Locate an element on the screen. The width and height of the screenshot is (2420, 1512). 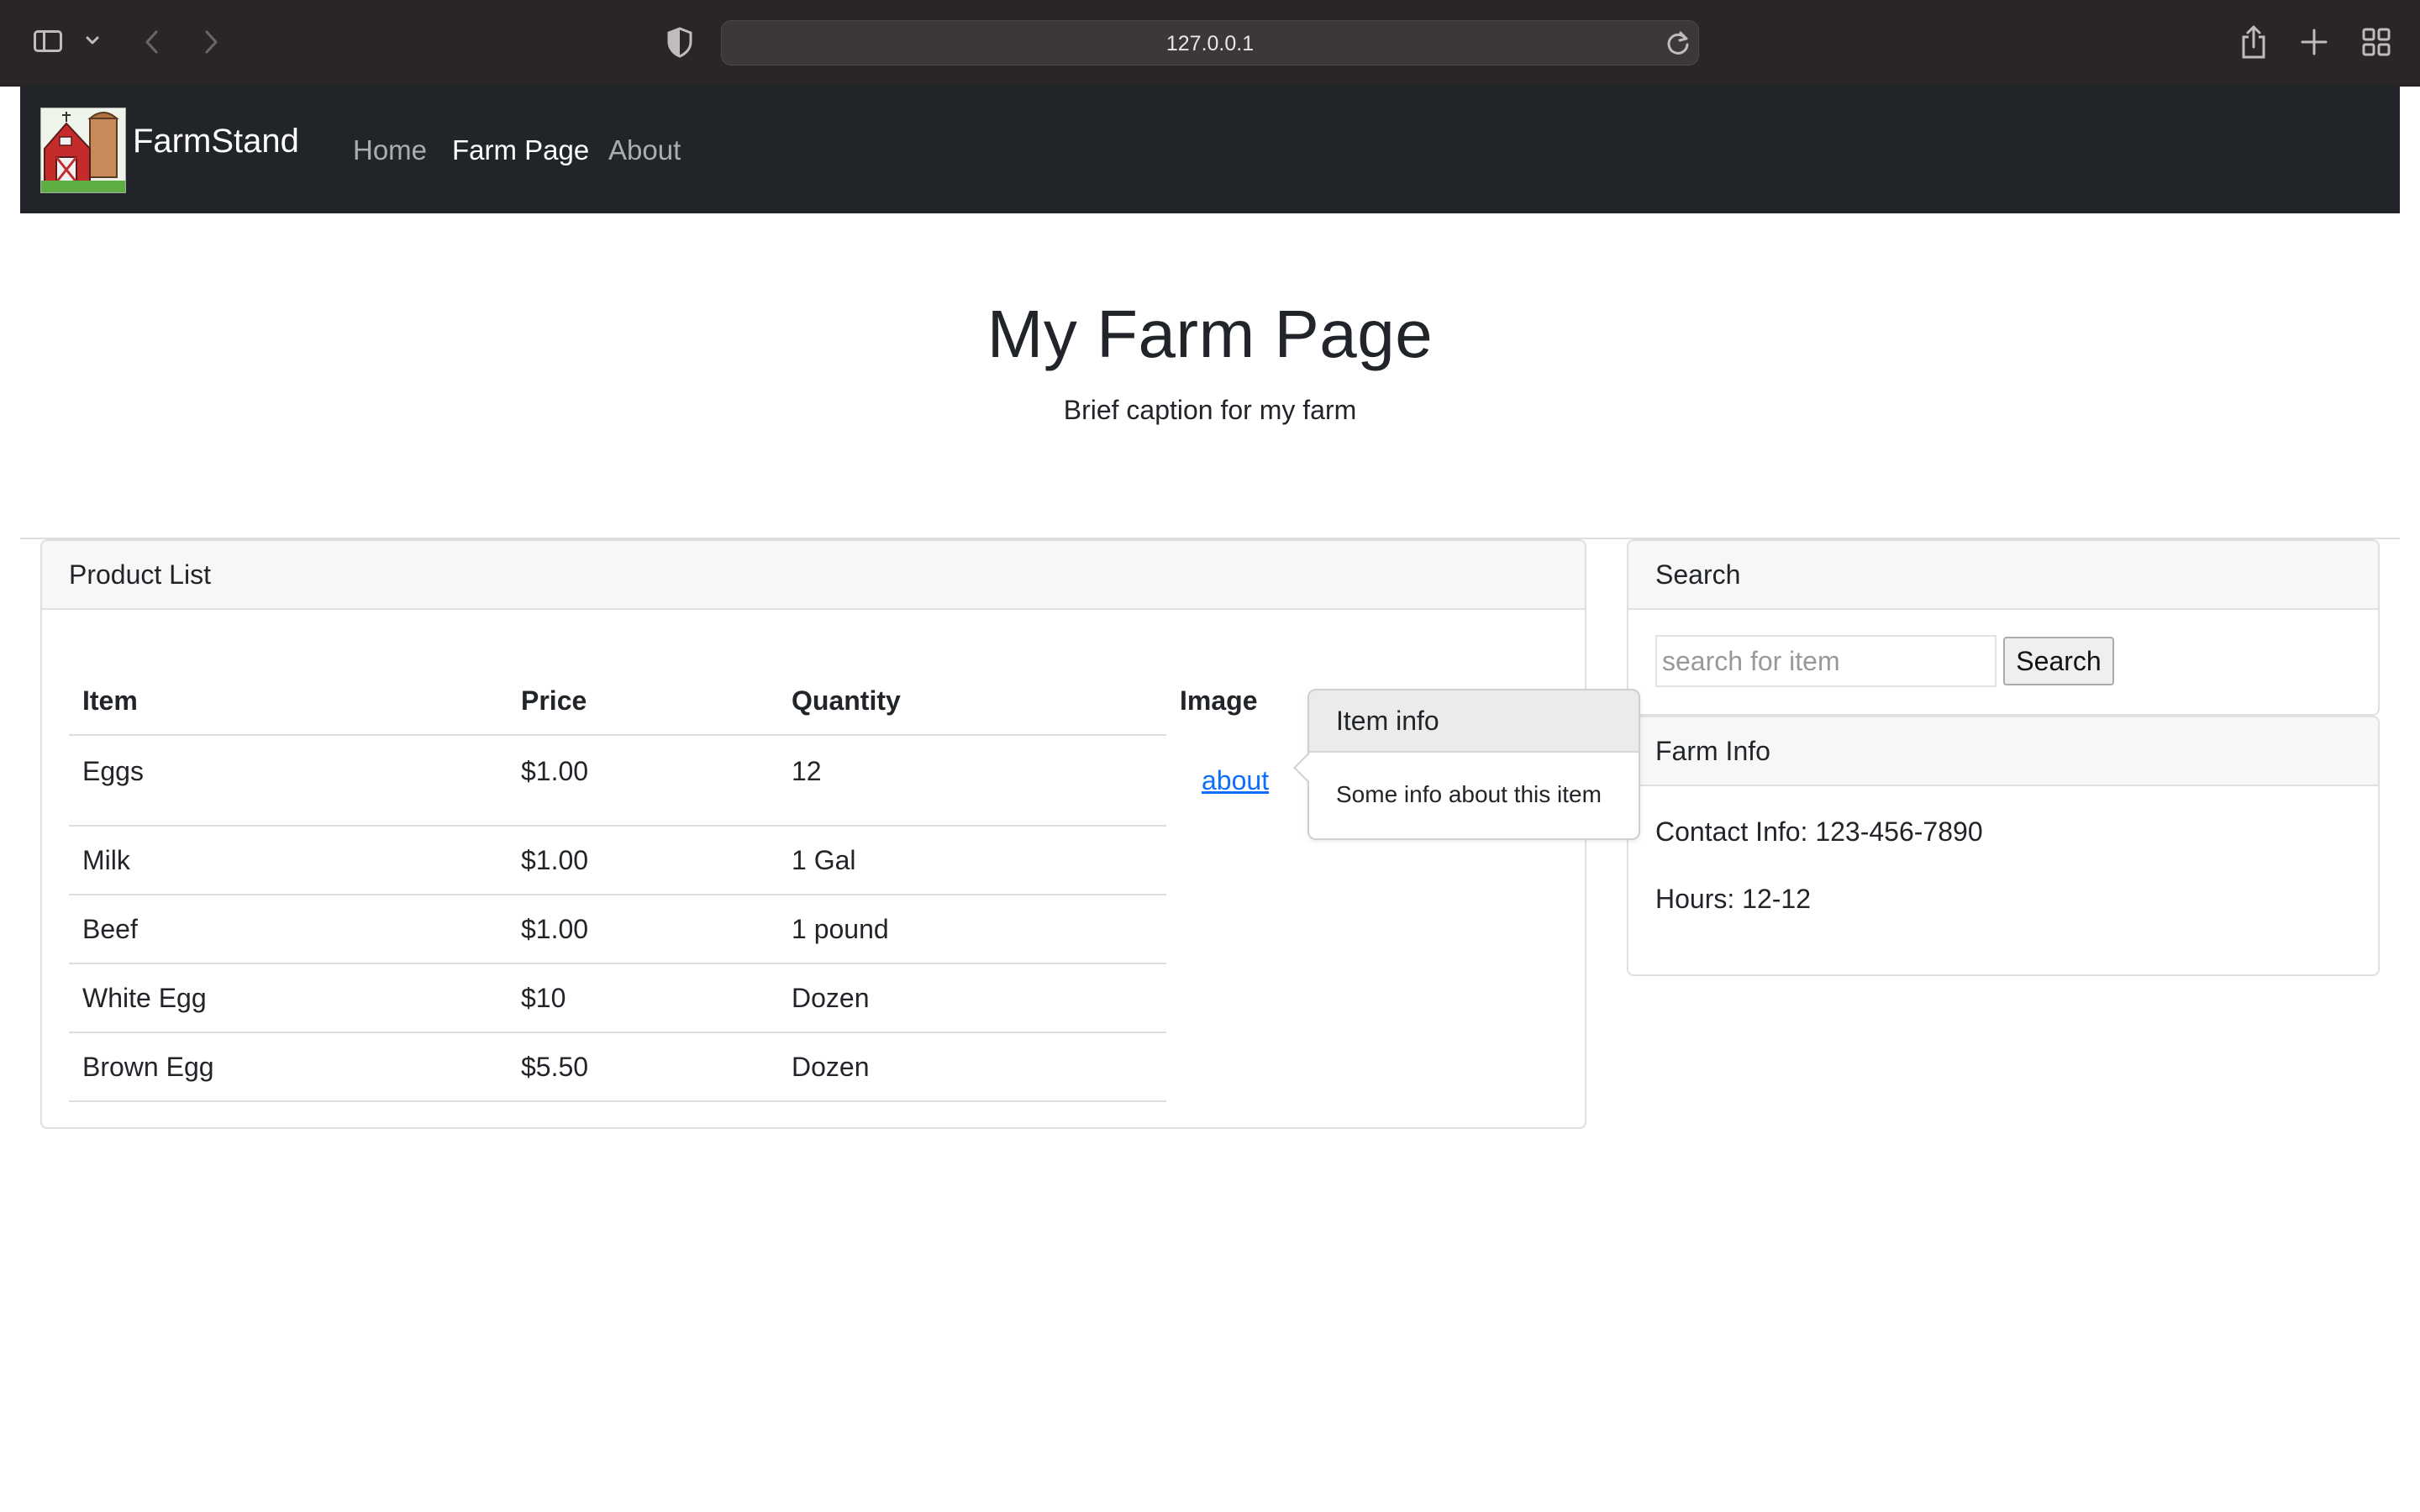
address-bar: 127.0.0.1 is located at coordinates (1210, 43).